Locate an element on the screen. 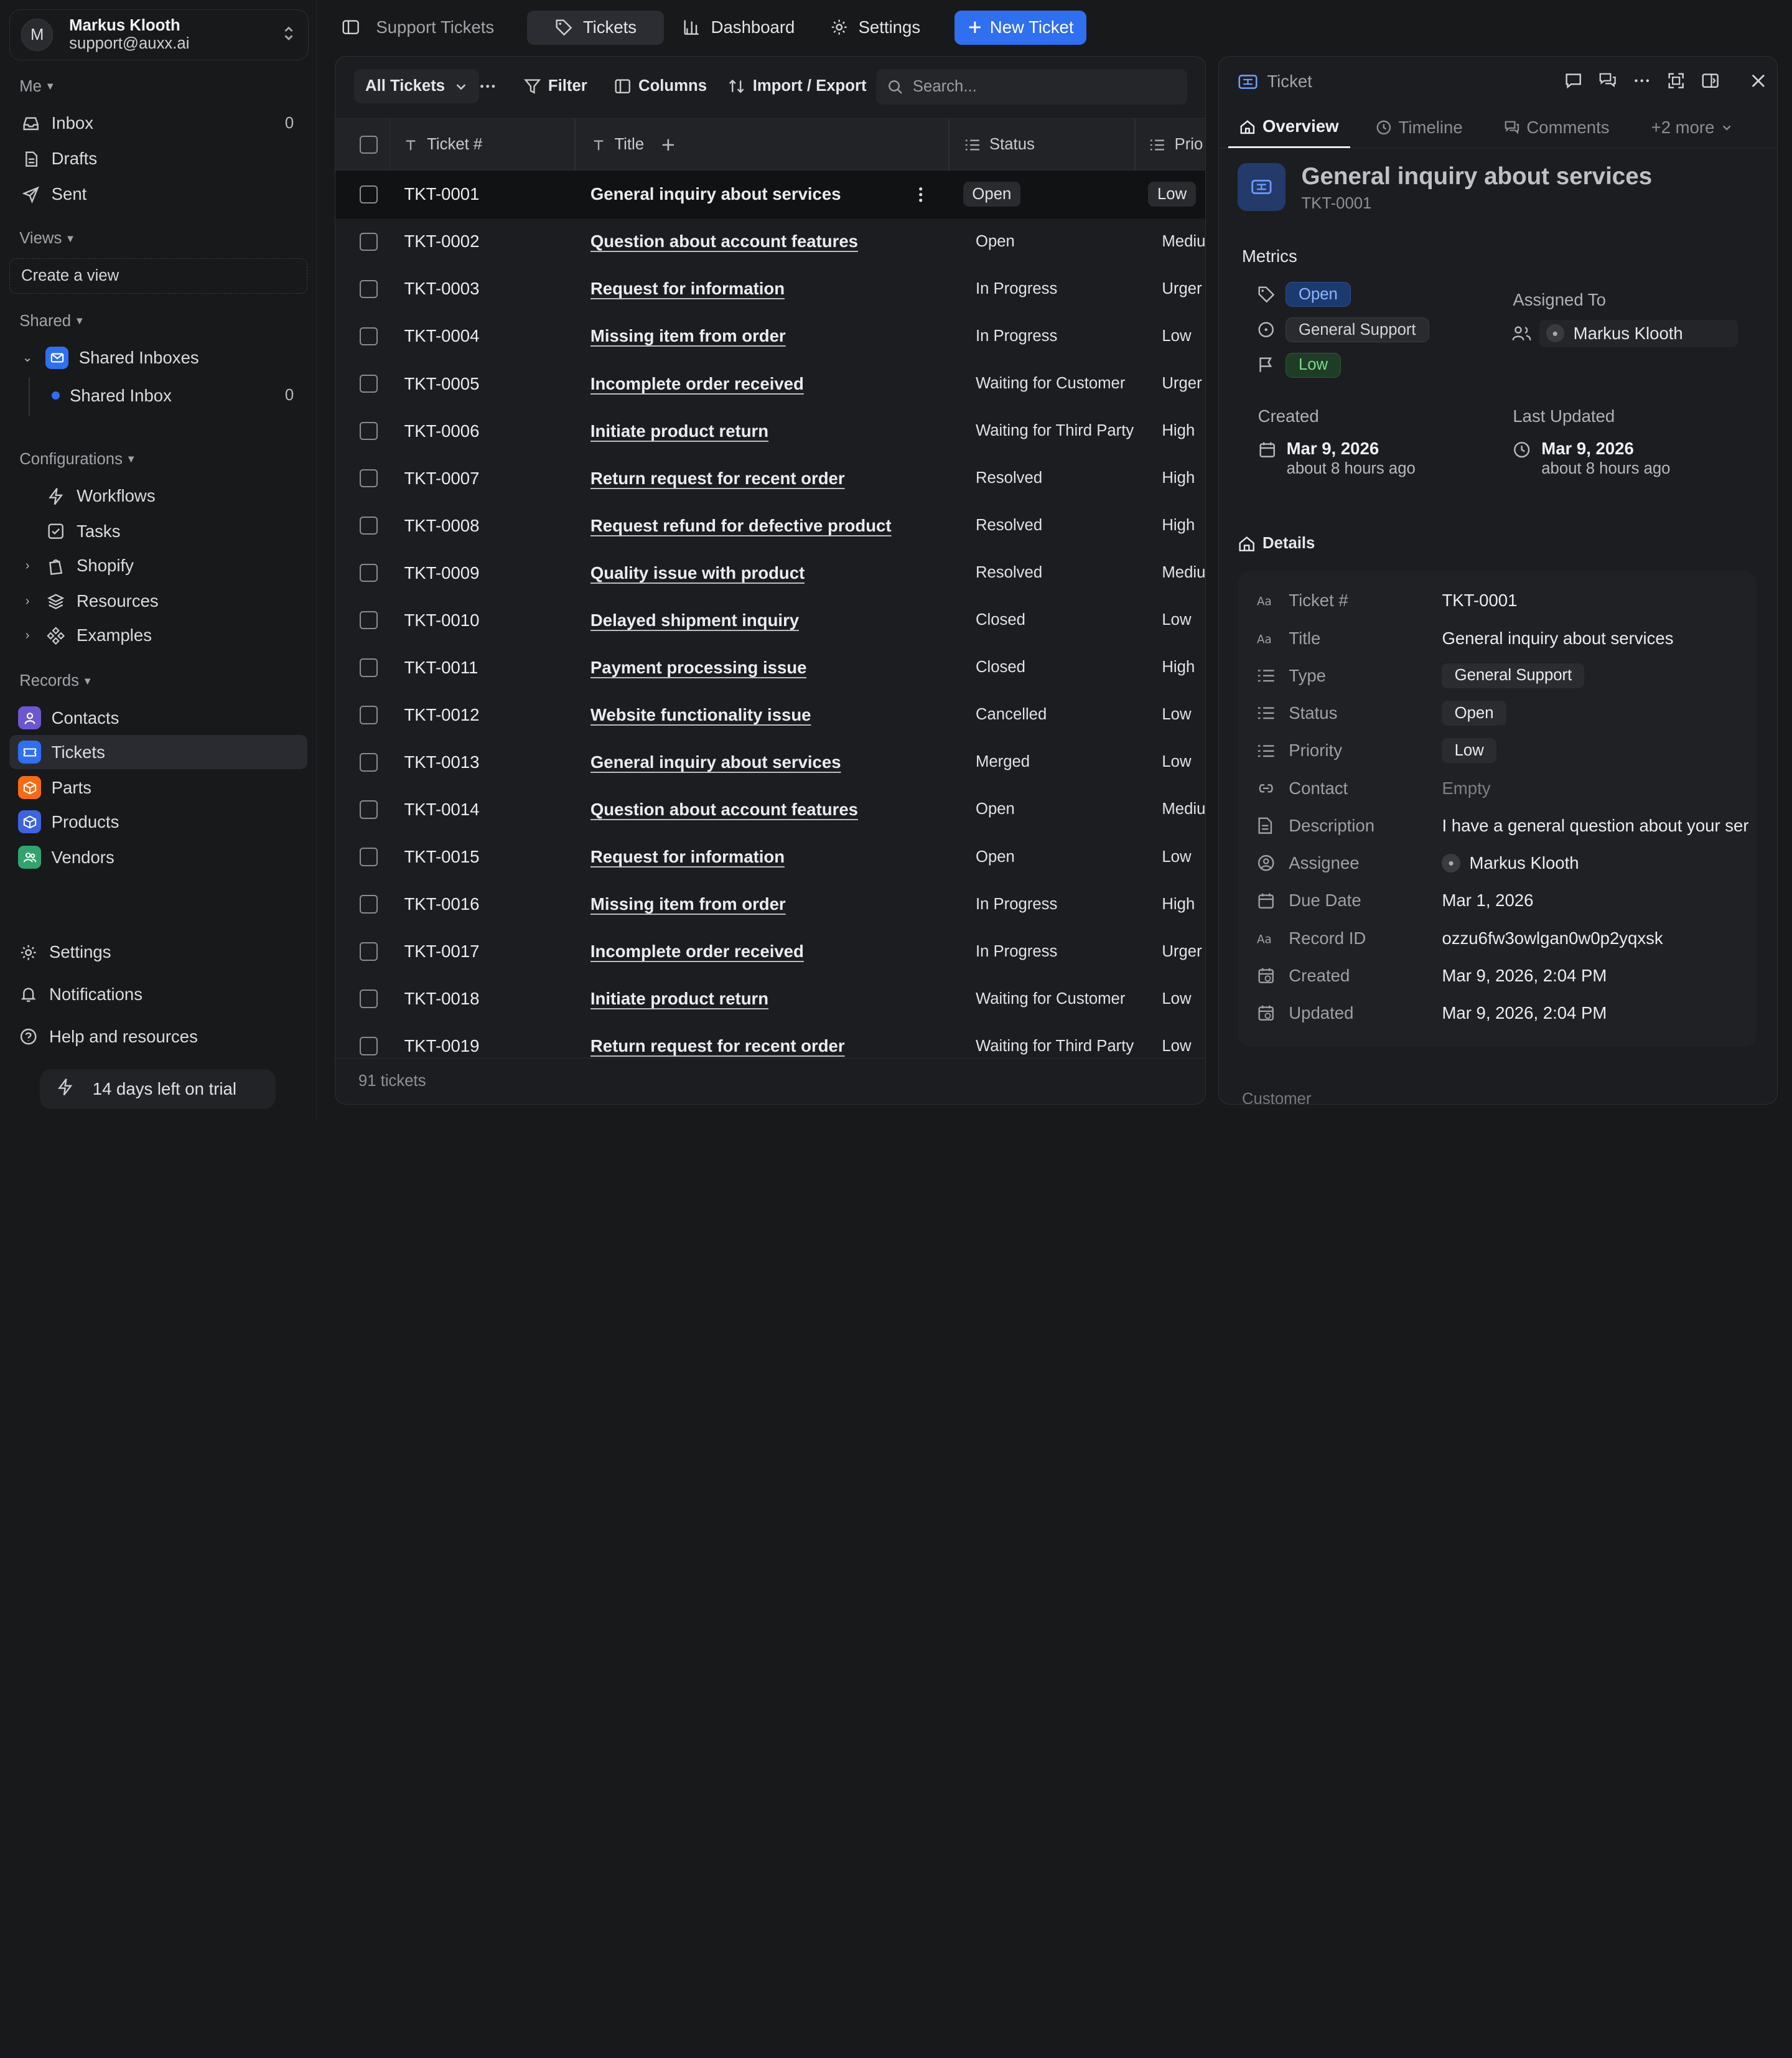 This screenshot has height=2058, width=1792. ticket-title-link: Request for information is located at coordinates (687, 857).